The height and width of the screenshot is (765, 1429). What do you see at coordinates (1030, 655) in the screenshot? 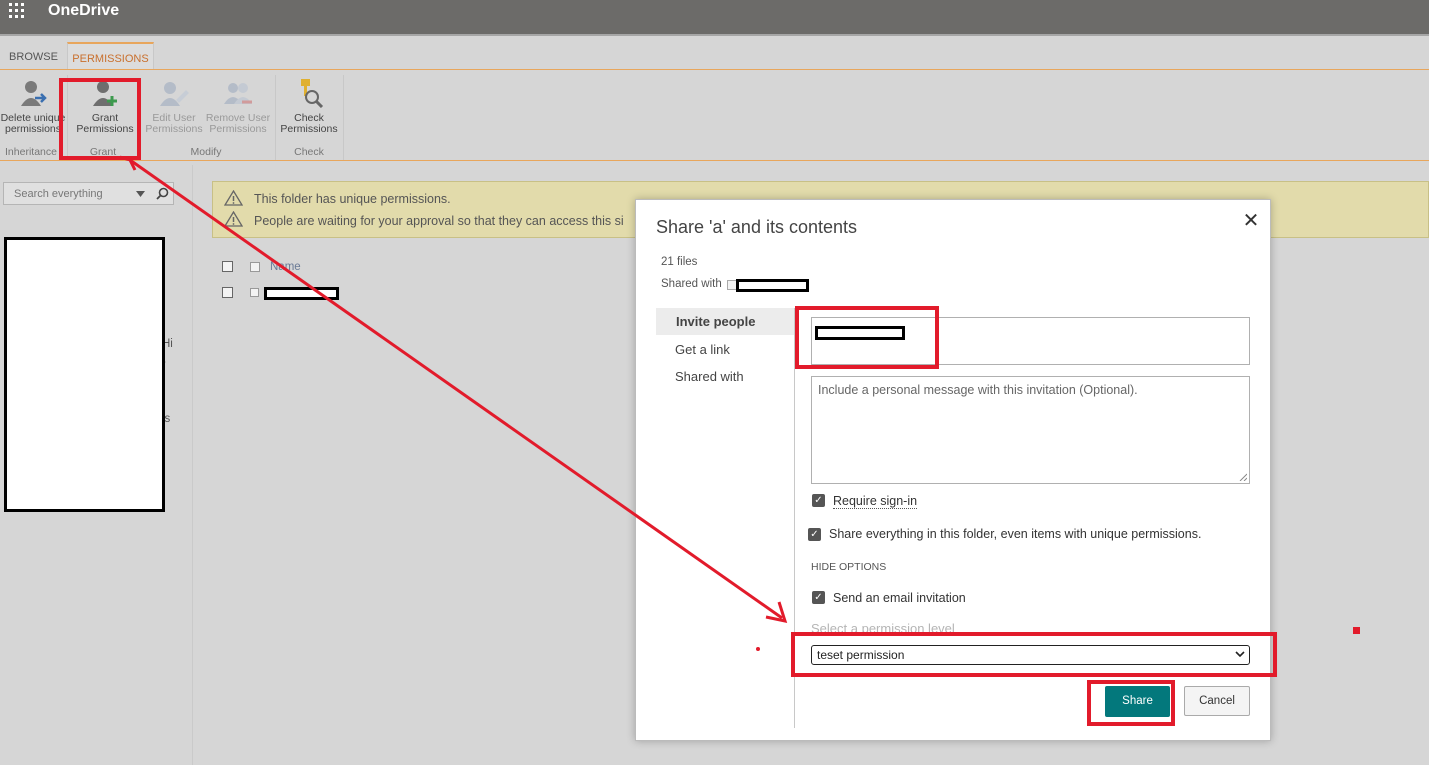
I see `permission-level-select: teset permission` at bounding box center [1030, 655].